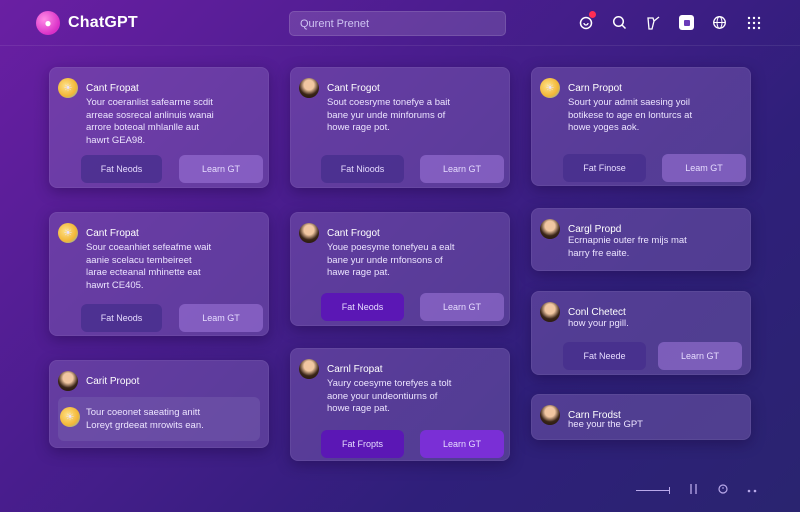  I want to click on card-title: Cargl Propd, so click(595, 229).